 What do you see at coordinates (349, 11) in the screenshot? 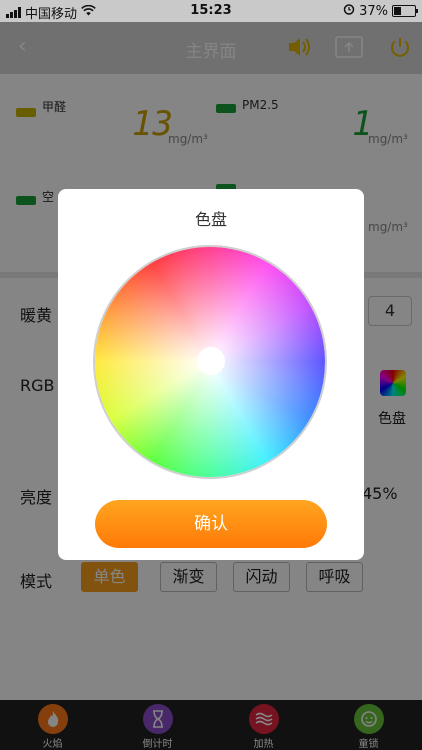
I see `alarm-icon` at bounding box center [349, 11].